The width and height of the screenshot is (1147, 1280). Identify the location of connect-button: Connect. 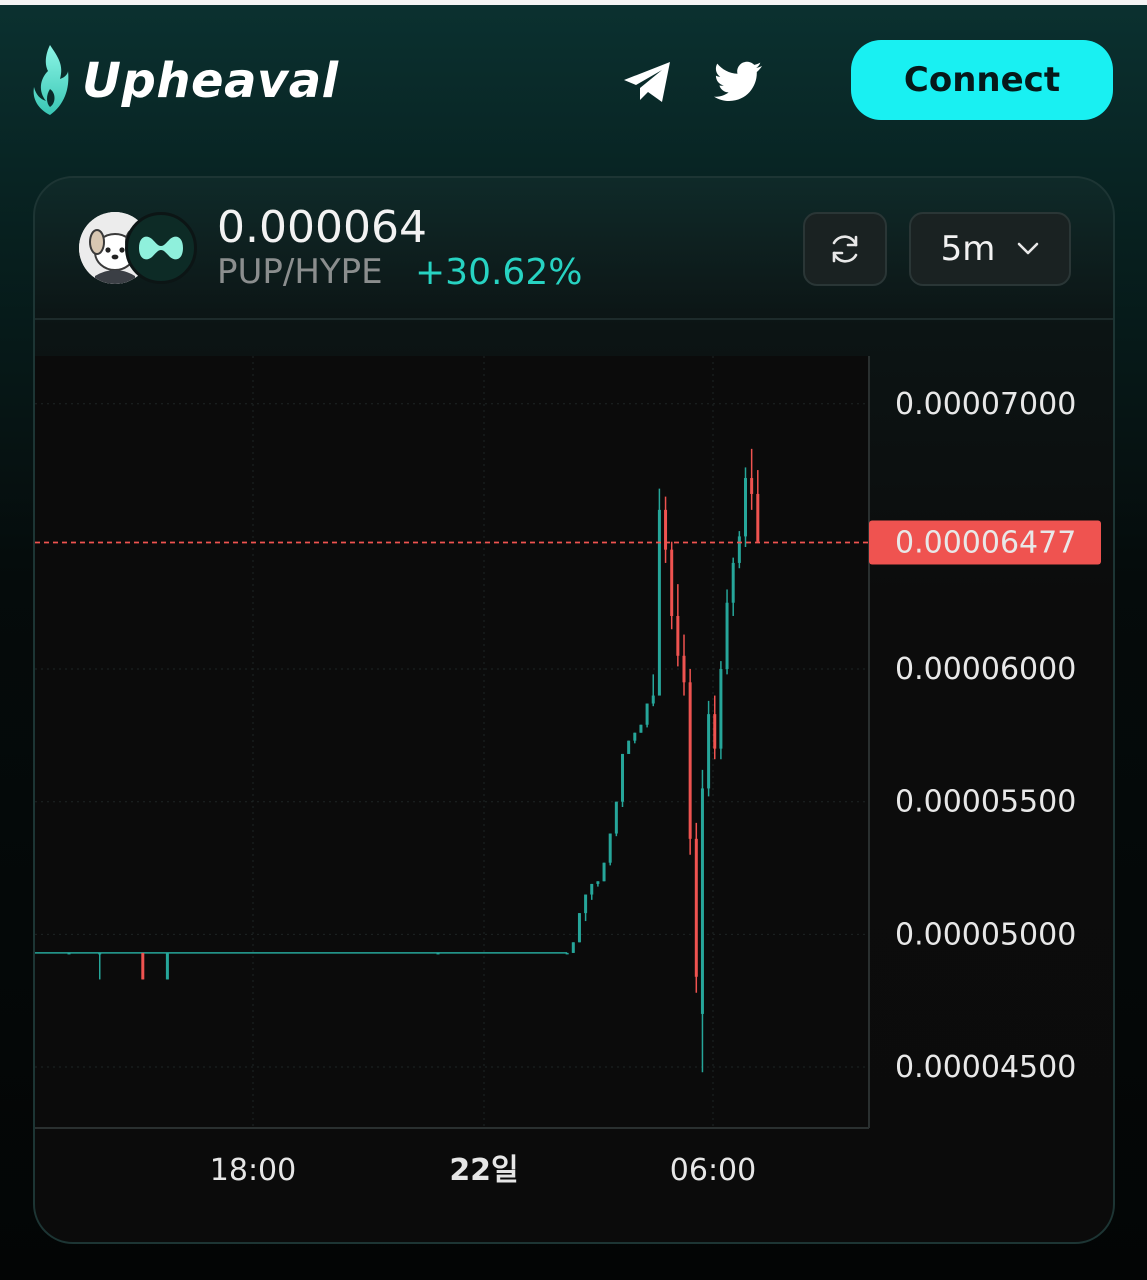
(982, 80).